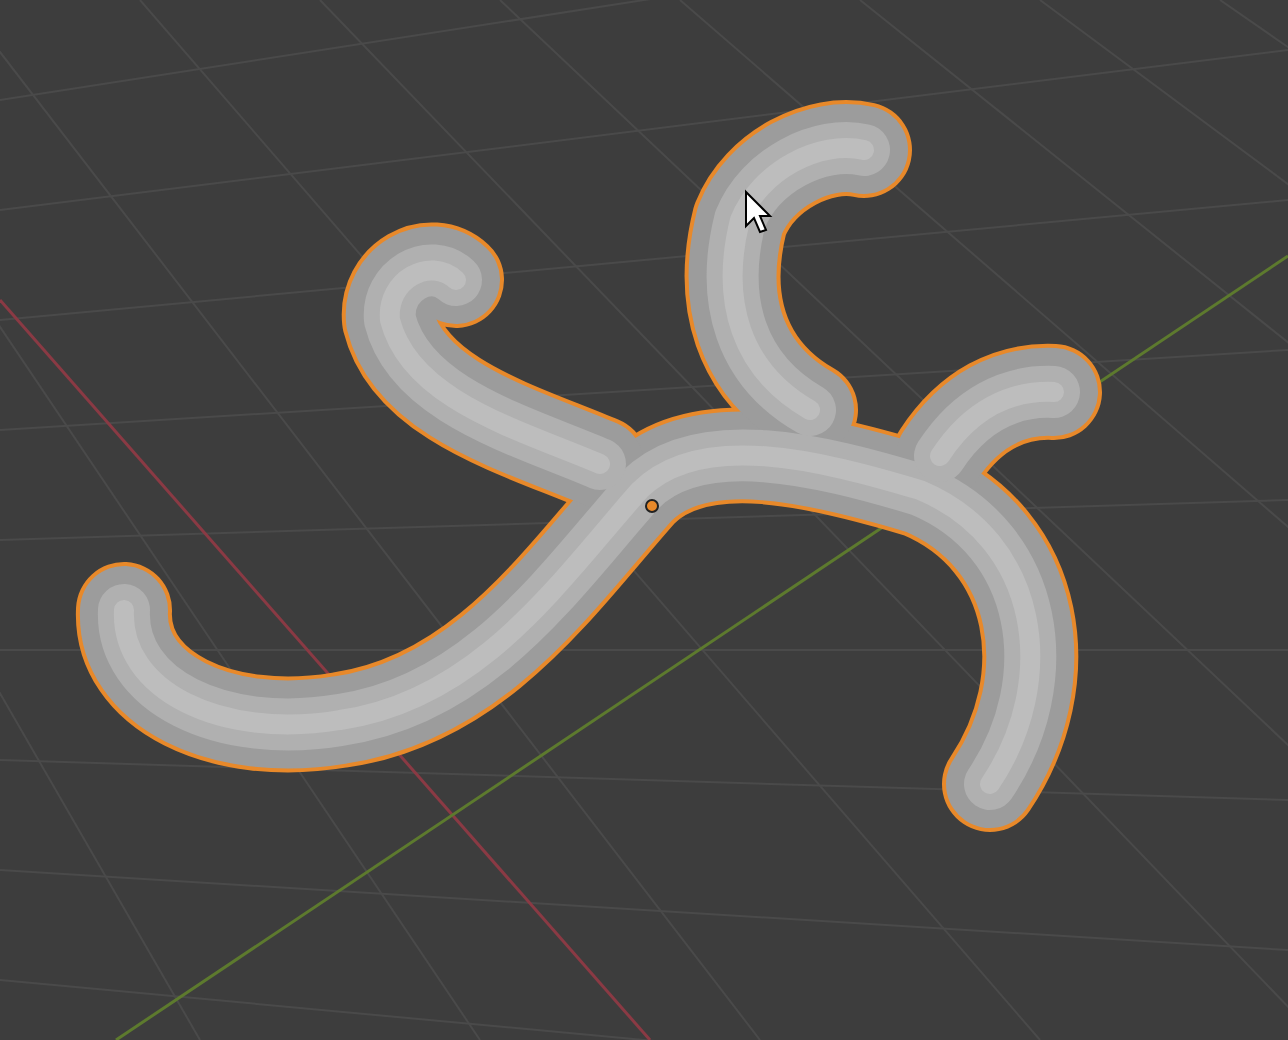 The height and width of the screenshot is (1040, 1288). What do you see at coordinates (759, 211) in the screenshot?
I see `cursor-icon` at bounding box center [759, 211].